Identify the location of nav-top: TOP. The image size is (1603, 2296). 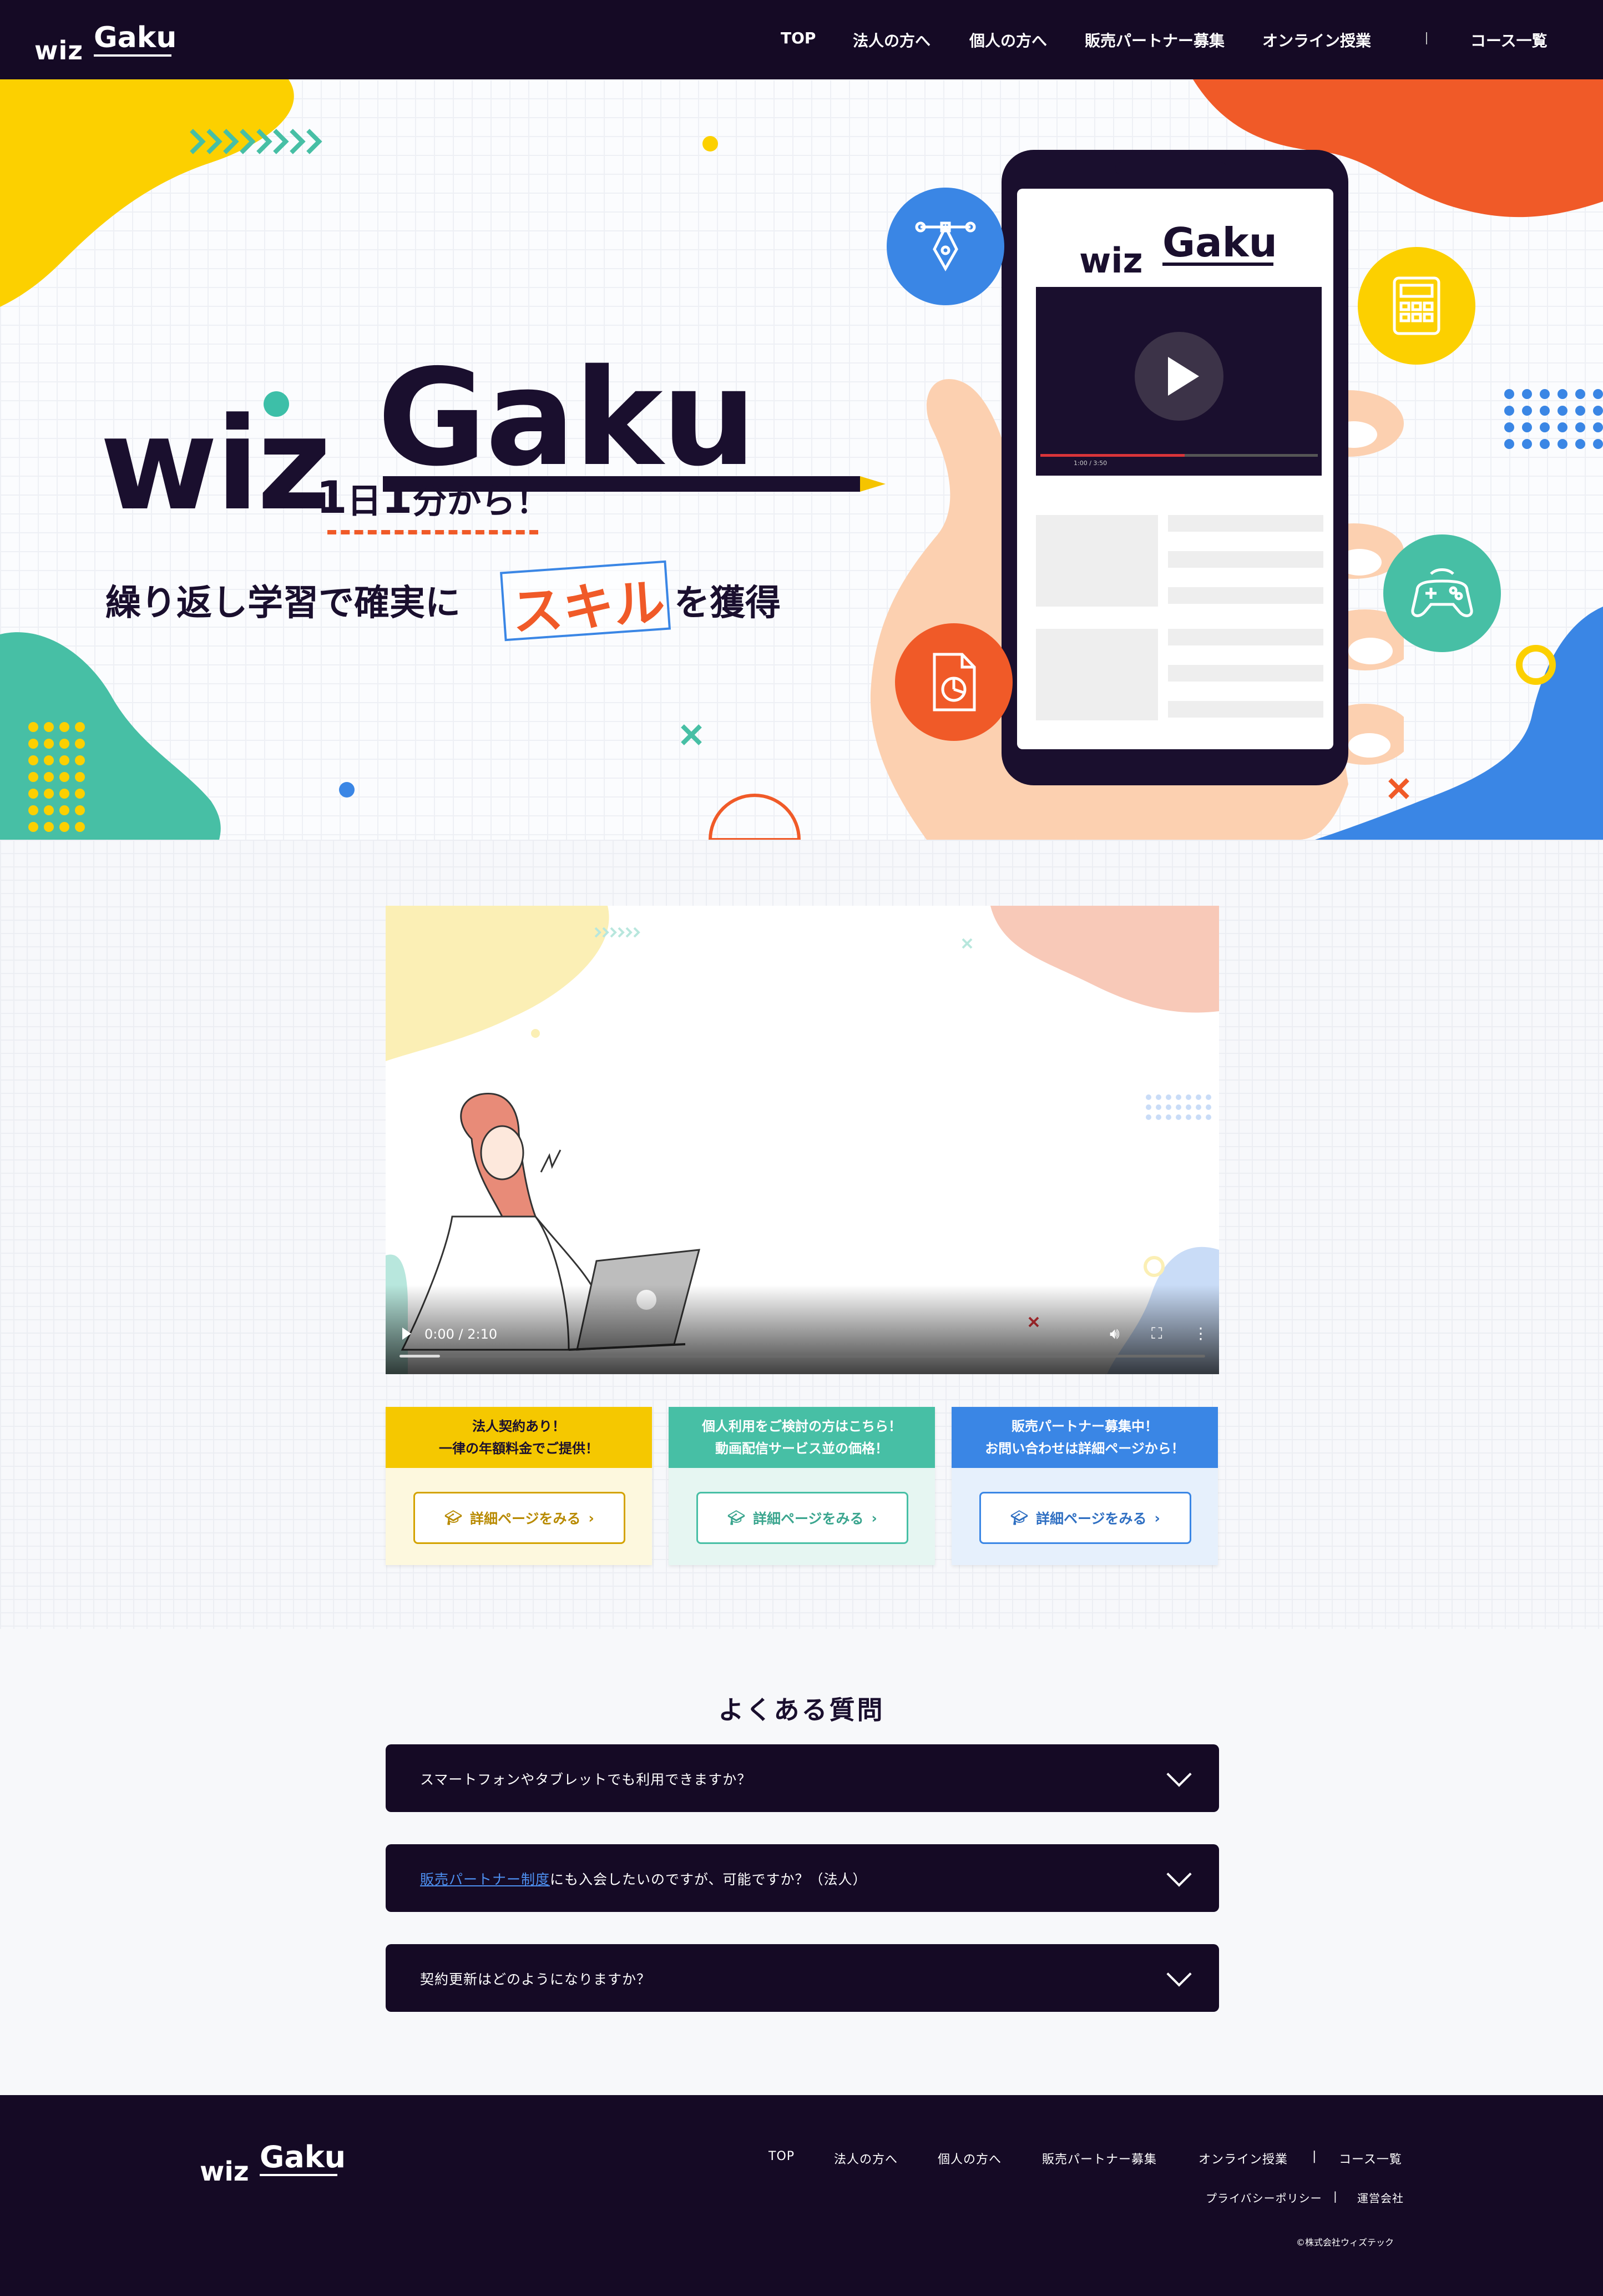
(798, 40).